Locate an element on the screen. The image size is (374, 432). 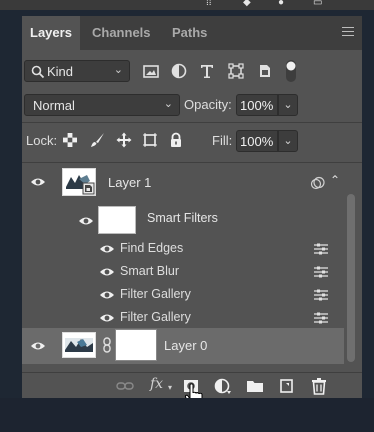
lock-label: Lock: is located at coordinates (42, 140).